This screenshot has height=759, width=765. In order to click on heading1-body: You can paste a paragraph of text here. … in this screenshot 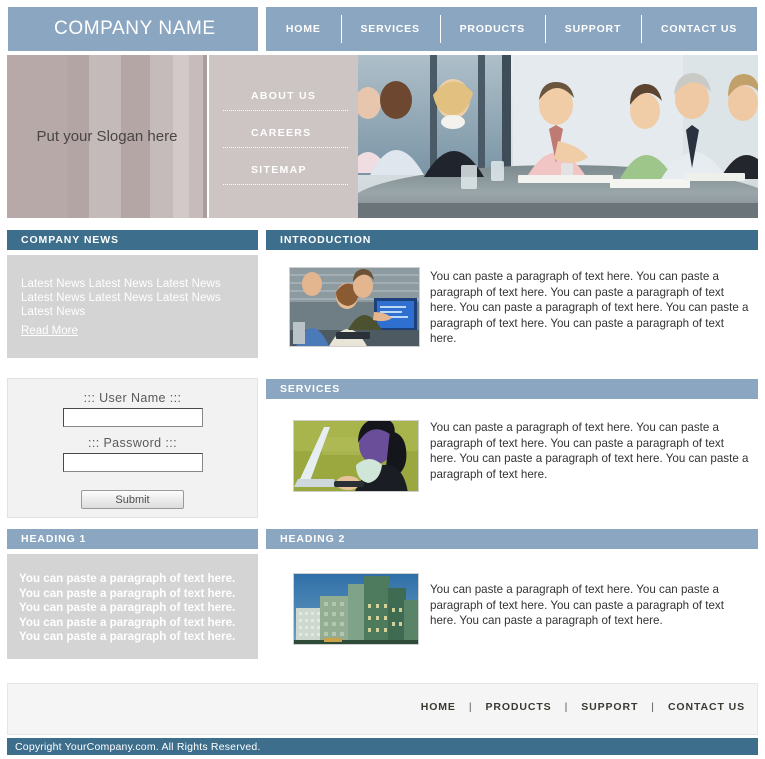, I will do `click(127, 607)`.